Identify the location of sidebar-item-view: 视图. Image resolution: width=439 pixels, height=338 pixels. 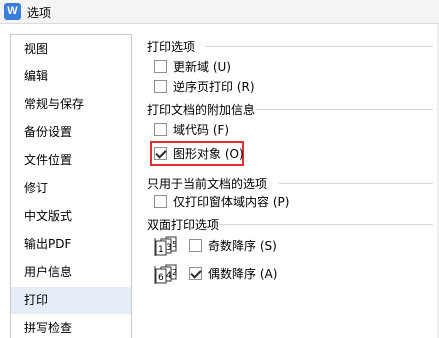
(71, 49).